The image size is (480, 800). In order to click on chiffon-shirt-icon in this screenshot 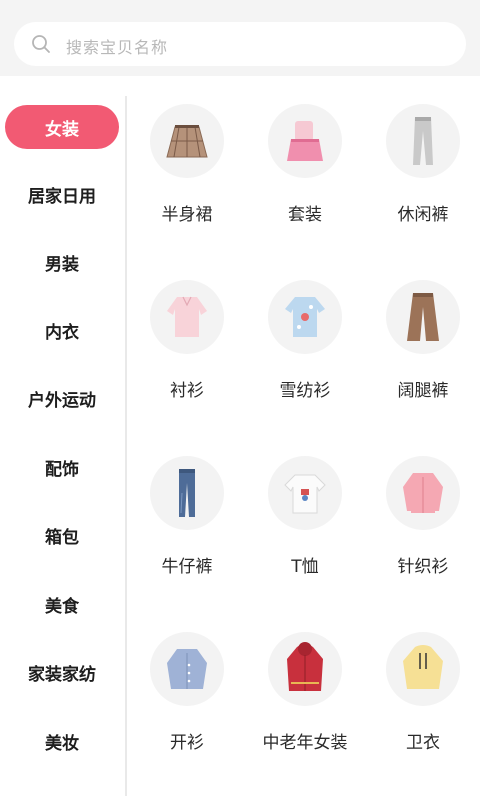, I will do `click(305, 317)`.